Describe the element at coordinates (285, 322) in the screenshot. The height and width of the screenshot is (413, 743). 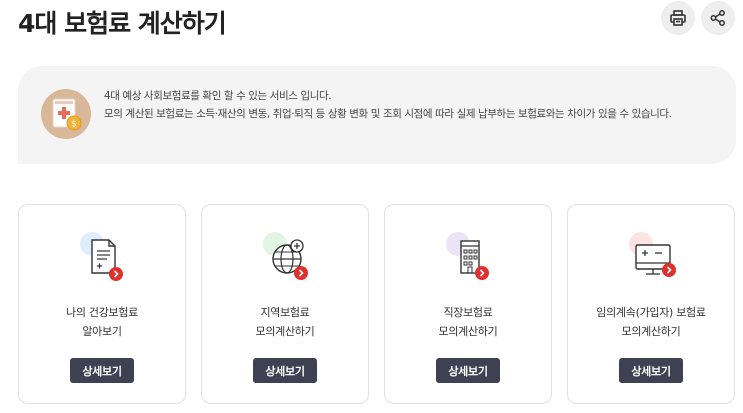
I see `card-title: 지역보험료 모의계산하기` at that location.